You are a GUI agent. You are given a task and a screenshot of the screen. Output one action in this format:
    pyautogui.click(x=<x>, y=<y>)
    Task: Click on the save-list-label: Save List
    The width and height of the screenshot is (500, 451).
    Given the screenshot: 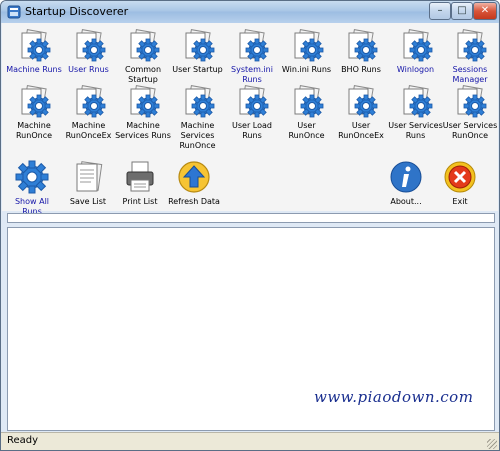 What is the action you would take?
    pyautogui.click(x=88, y=201)
    